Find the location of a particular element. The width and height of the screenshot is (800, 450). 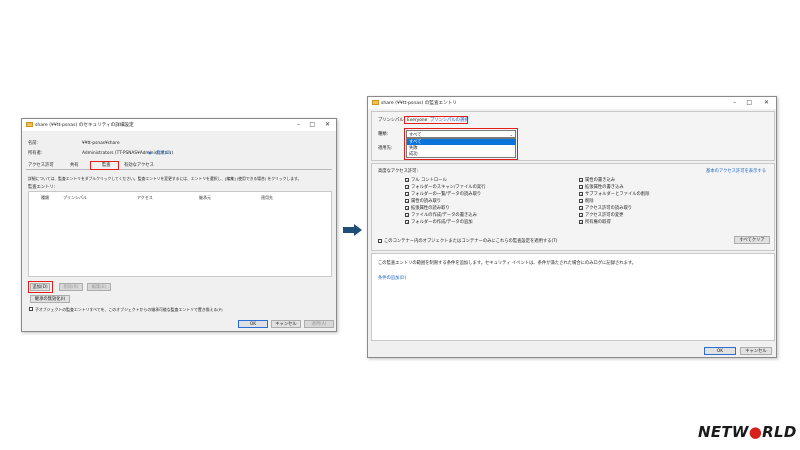

disable-inheritance-button: 継承の無効化(I) is located at coordinates (50, 299).